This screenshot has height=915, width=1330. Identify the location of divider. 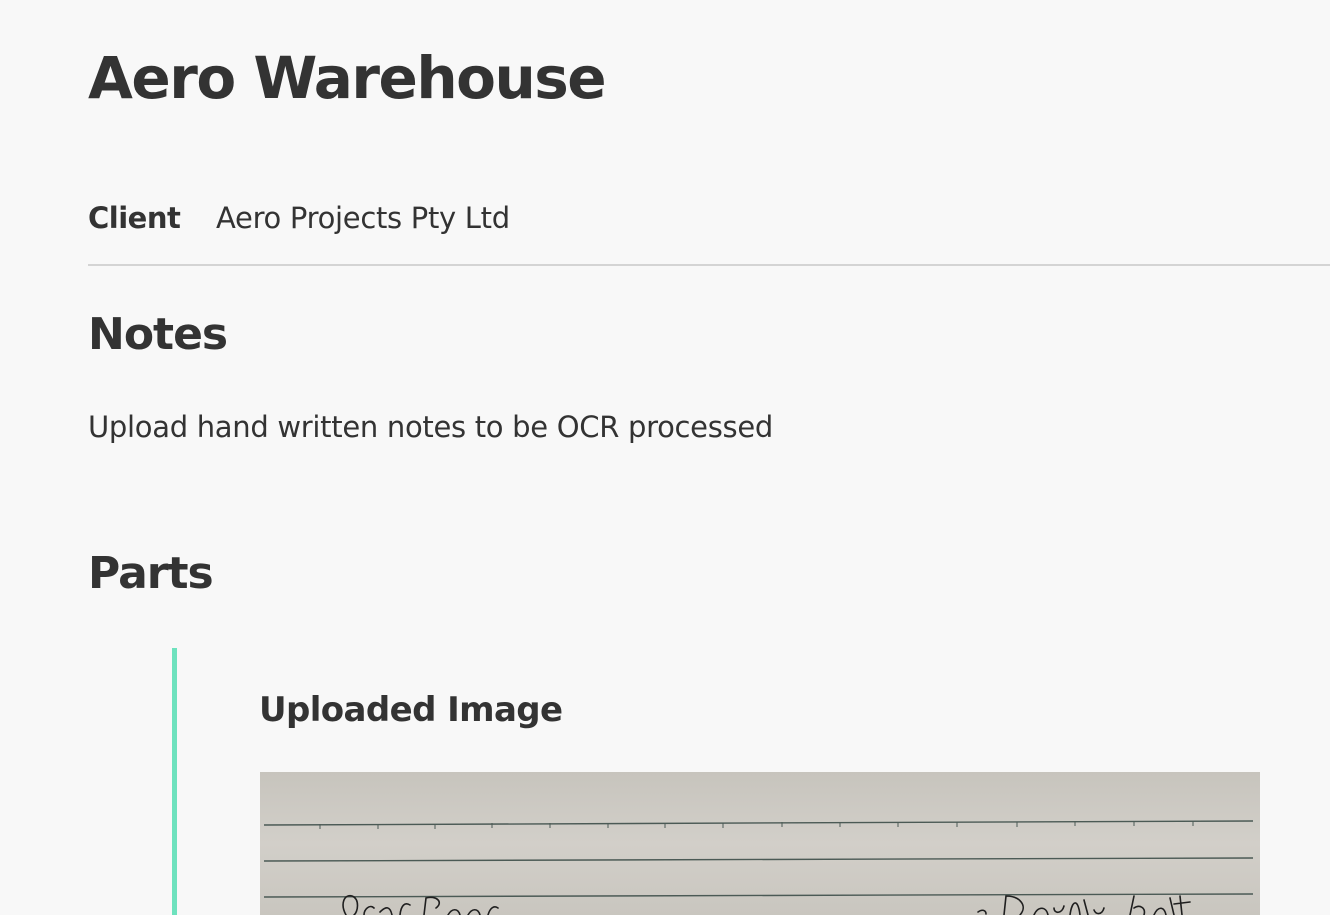
(709, 265).